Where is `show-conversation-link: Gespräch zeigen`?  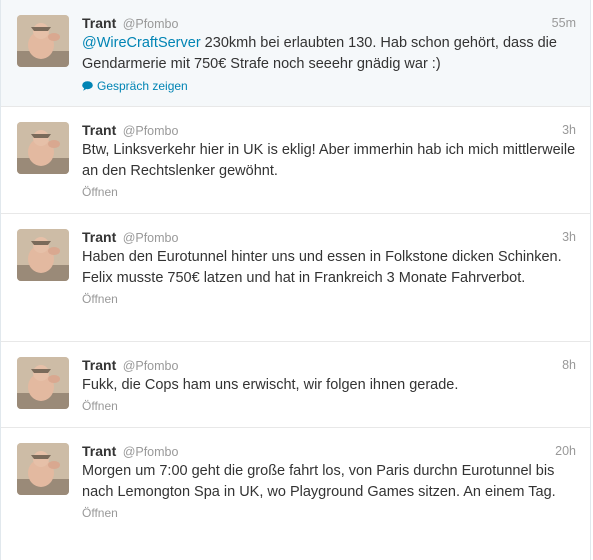
show-conversation-link: Gespräch zeigen is located at coordinates (135, 86).